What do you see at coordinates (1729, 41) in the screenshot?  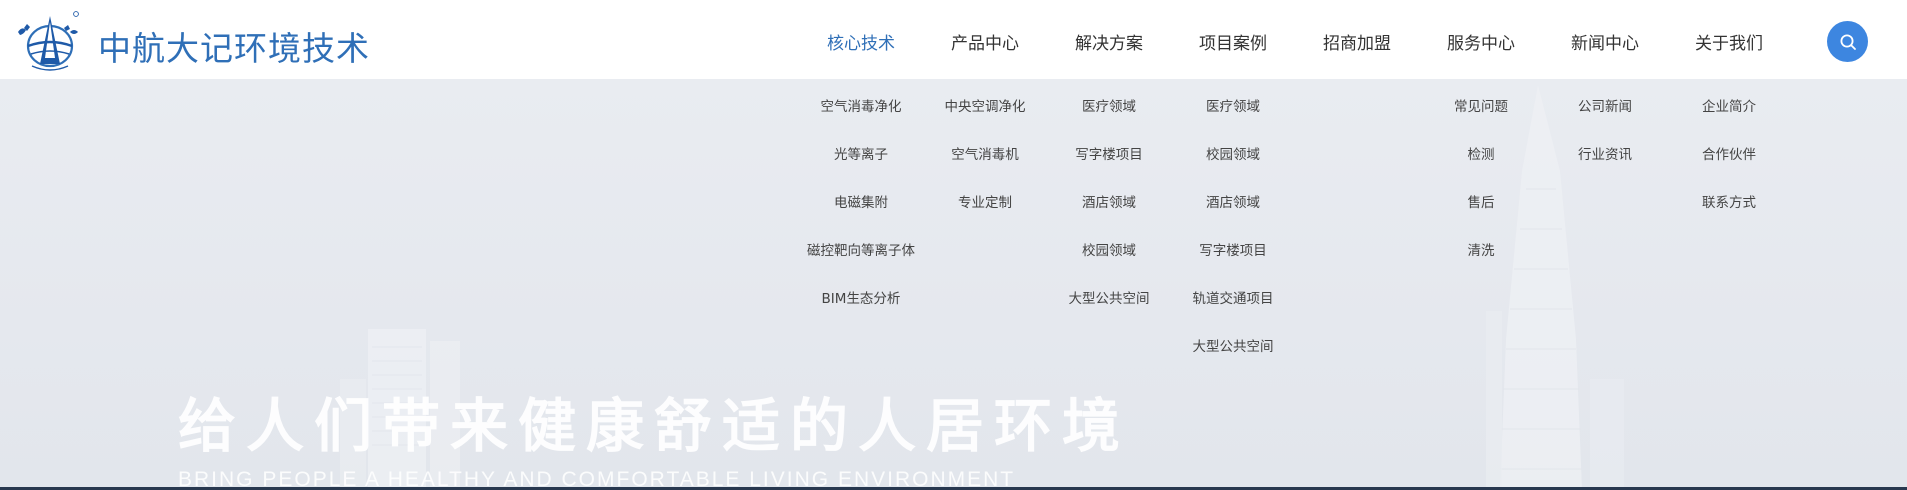 I see `nav-item: 关于我们` at bounding box center [1729, 41].